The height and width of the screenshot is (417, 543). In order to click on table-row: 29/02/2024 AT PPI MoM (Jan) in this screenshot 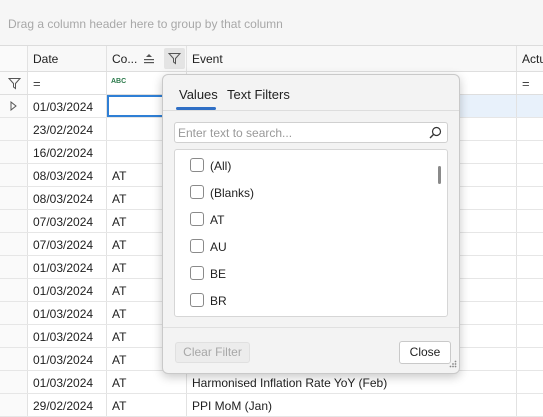, I will do `click(271, 405)`.